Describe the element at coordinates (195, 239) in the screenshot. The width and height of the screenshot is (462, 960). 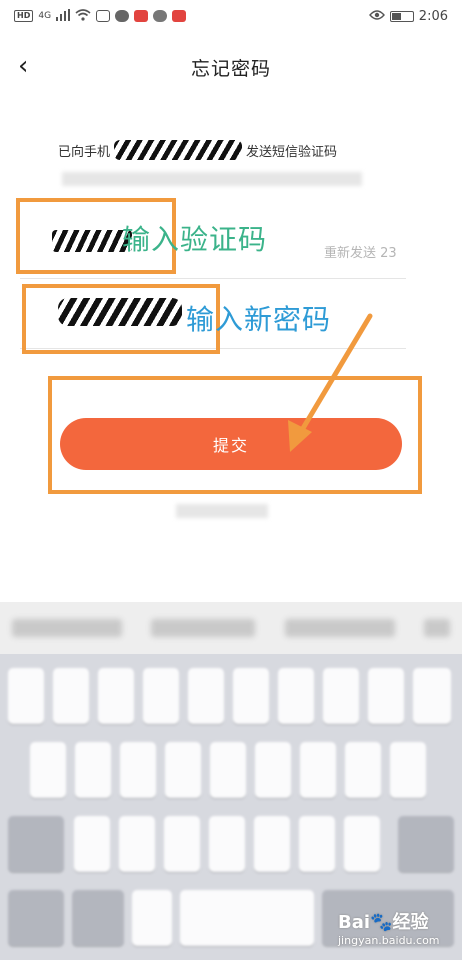
I see `annotation-code-label: 输入验证码` at that location.